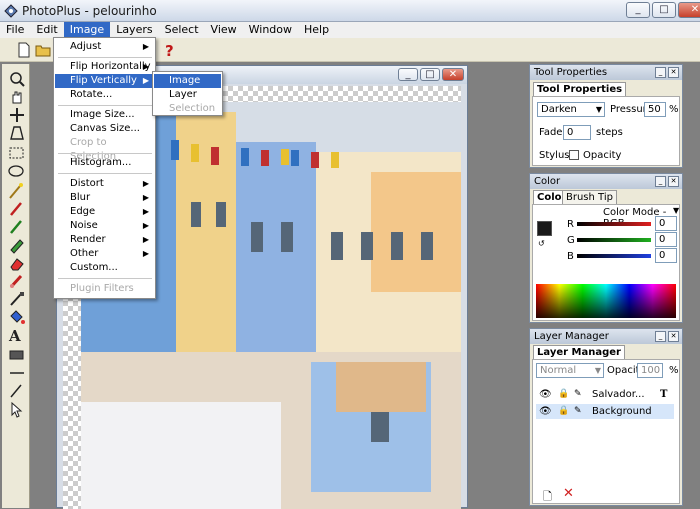 This screenshot has height=509, width=700. What do you see at coordinates (104, 198) in the screenshot?
I see `menu-item-blur: Blur ▶` at bounding box center [104, 198].